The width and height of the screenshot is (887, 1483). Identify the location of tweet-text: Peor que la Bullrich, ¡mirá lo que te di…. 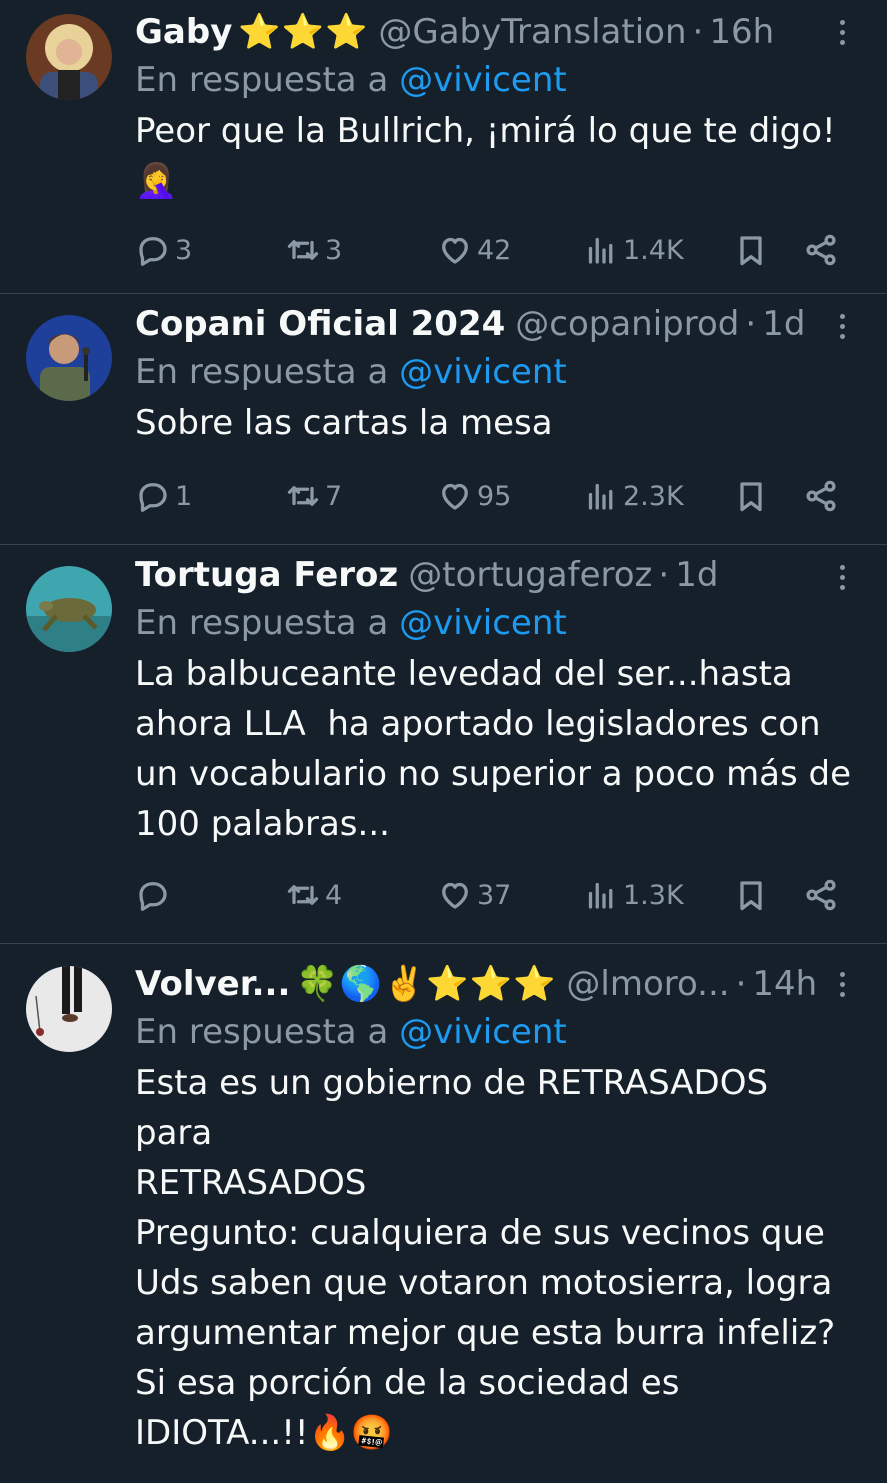
(485, 156).